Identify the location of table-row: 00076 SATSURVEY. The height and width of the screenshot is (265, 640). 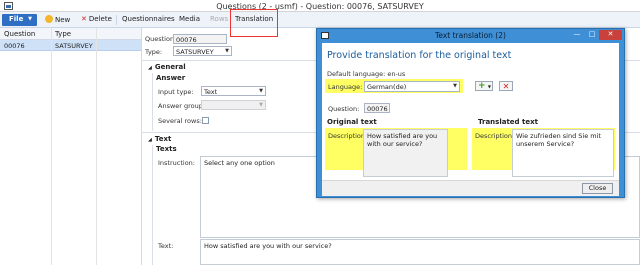
(70, 45).